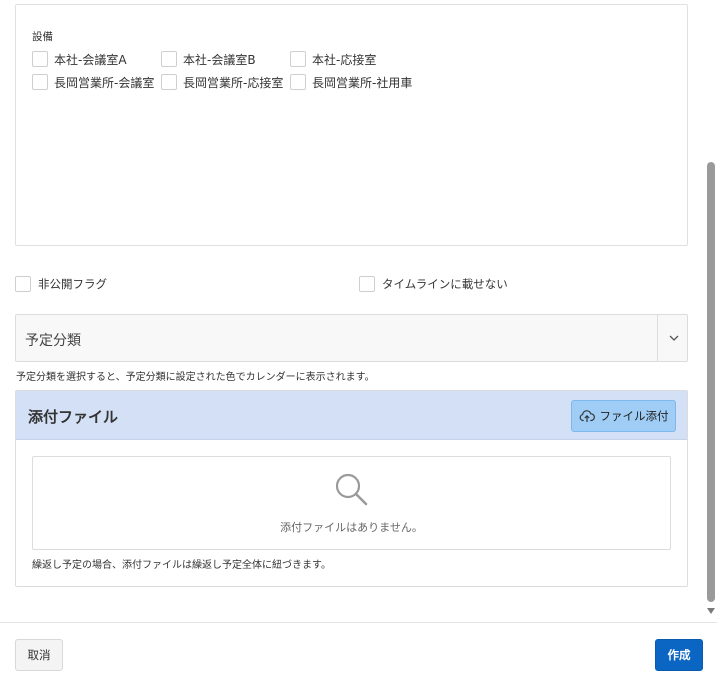 The image size is (717, 685). I want to click on hide-from-timeline-label: タイムラインに載せない, so click(445, 284).